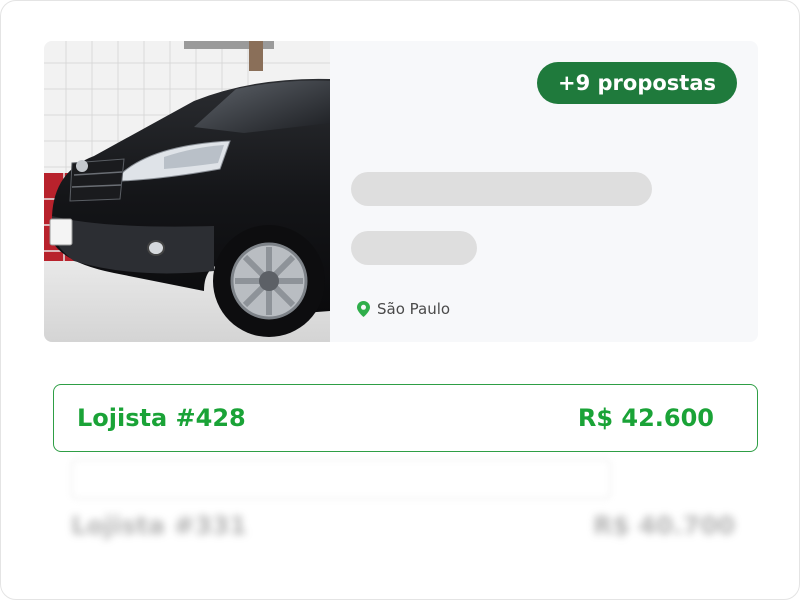 The image size is (800, 600). What do you see at coordinates (341, 479) in the screenshot?
I see `blurred-proposal-box` at bounding box center [341, 479].